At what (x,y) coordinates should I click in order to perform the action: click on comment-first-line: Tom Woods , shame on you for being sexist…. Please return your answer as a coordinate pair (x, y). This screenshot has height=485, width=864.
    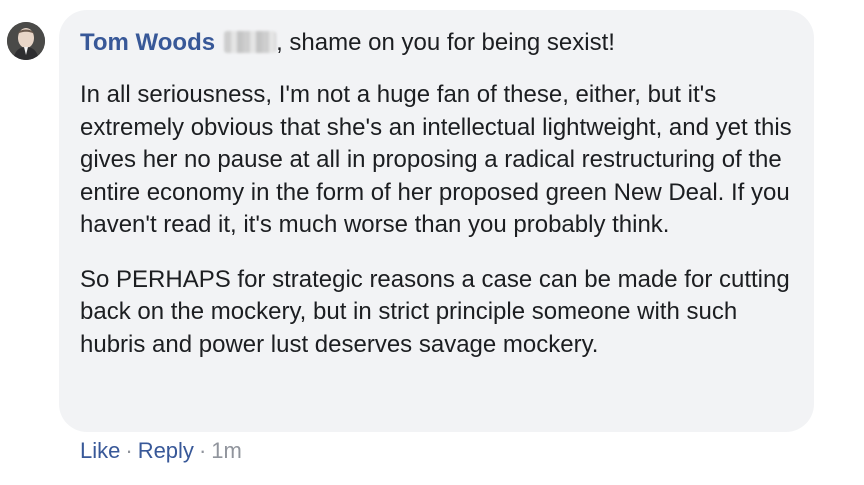
    Looking at the image, I should click on (437, 43).